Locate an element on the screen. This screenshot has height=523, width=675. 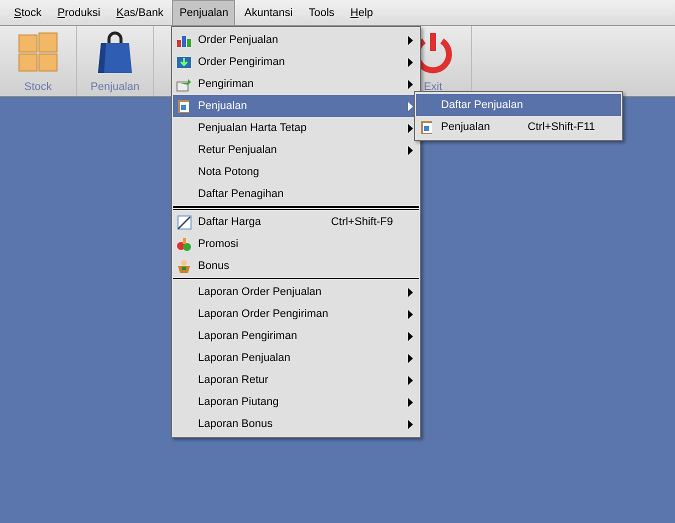
menu-item: Laporan Penjualan is located at coordinates (296, 358).